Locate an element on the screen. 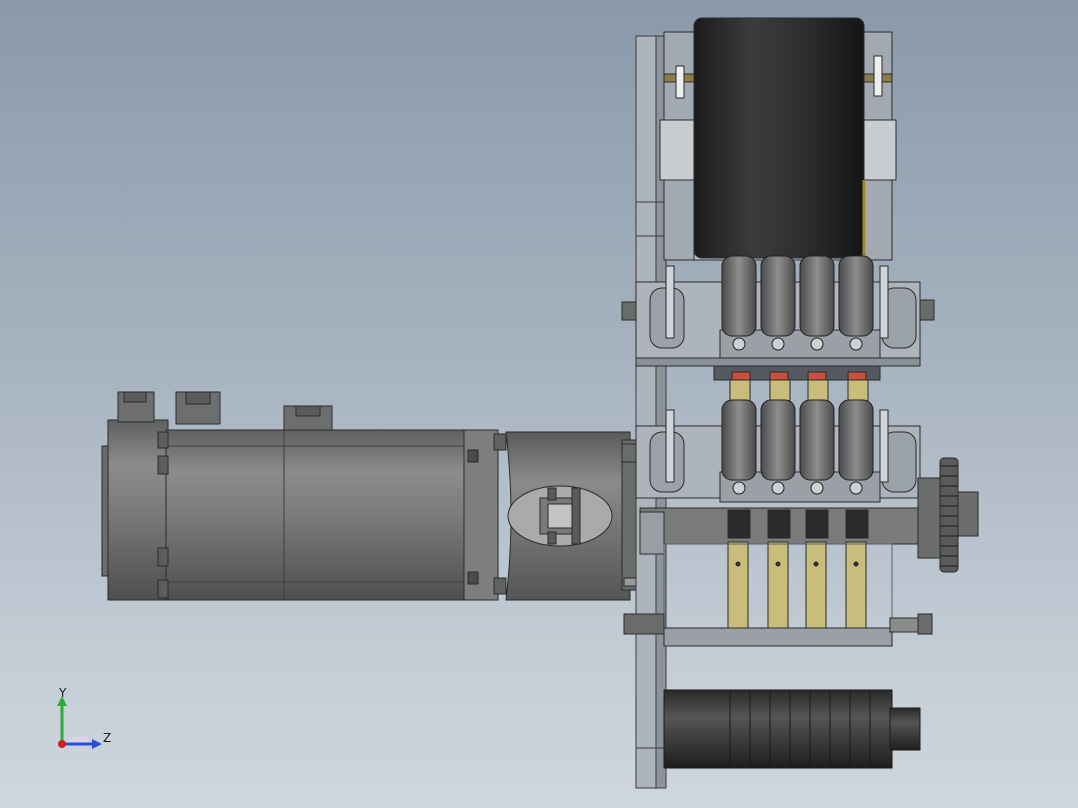 The height and width of the screenshot is (808, 1078). drive-roller is located at coordinates (779, 138).